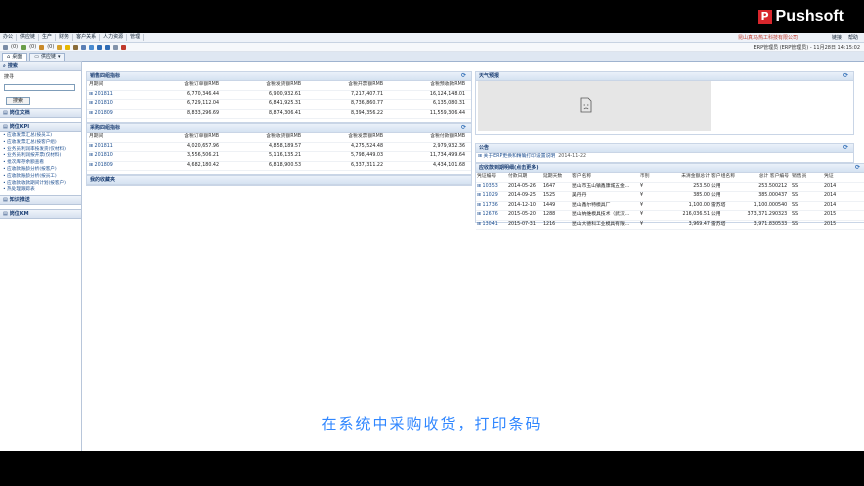  Describe the element at coordinates (594, 106) in the screenshot. I see `weather-image-placeholder` at that location.